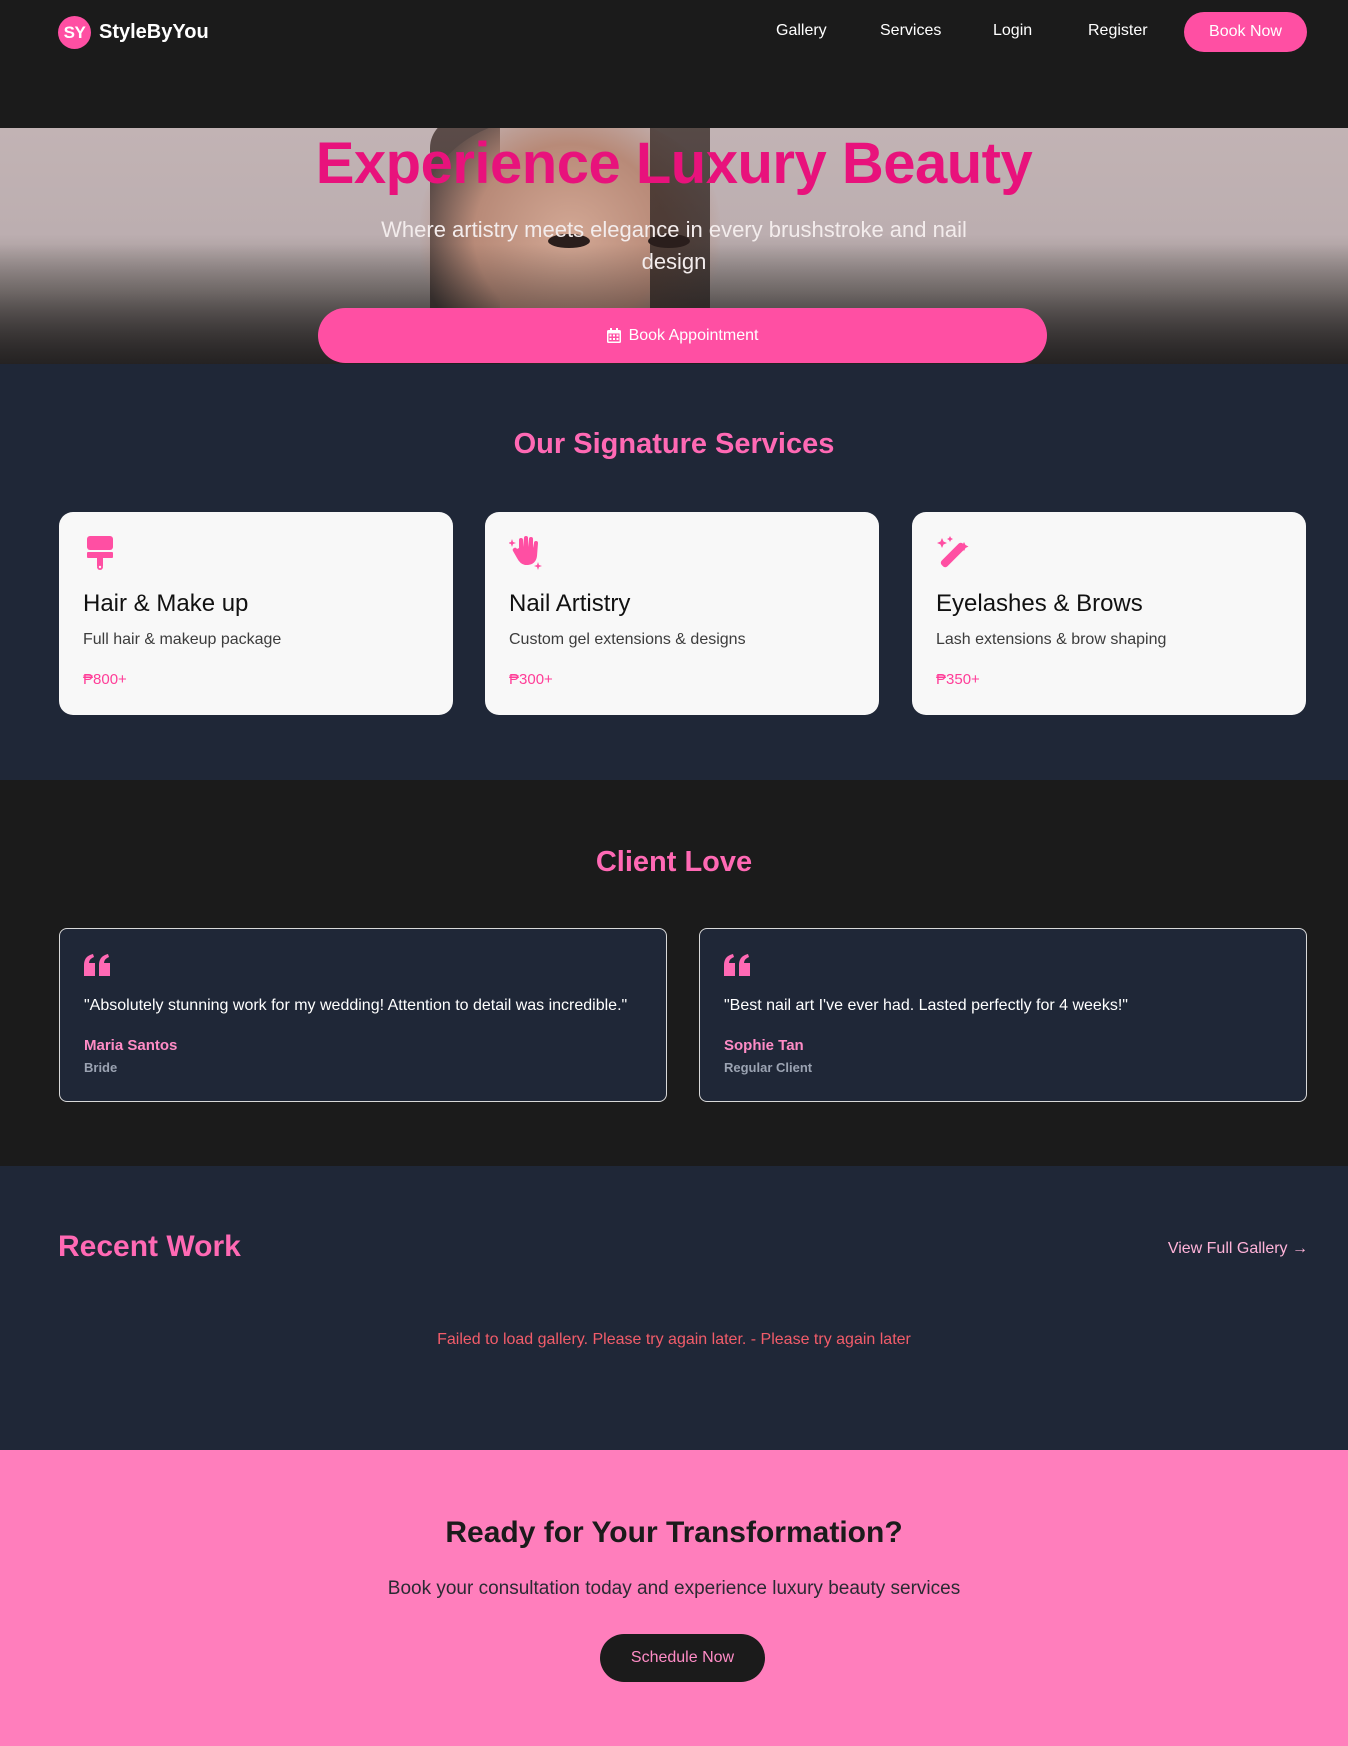 This screenshot has height=1746, width=1348. I want to click on service-description: Full hair & makeup package, so click(182, 639).